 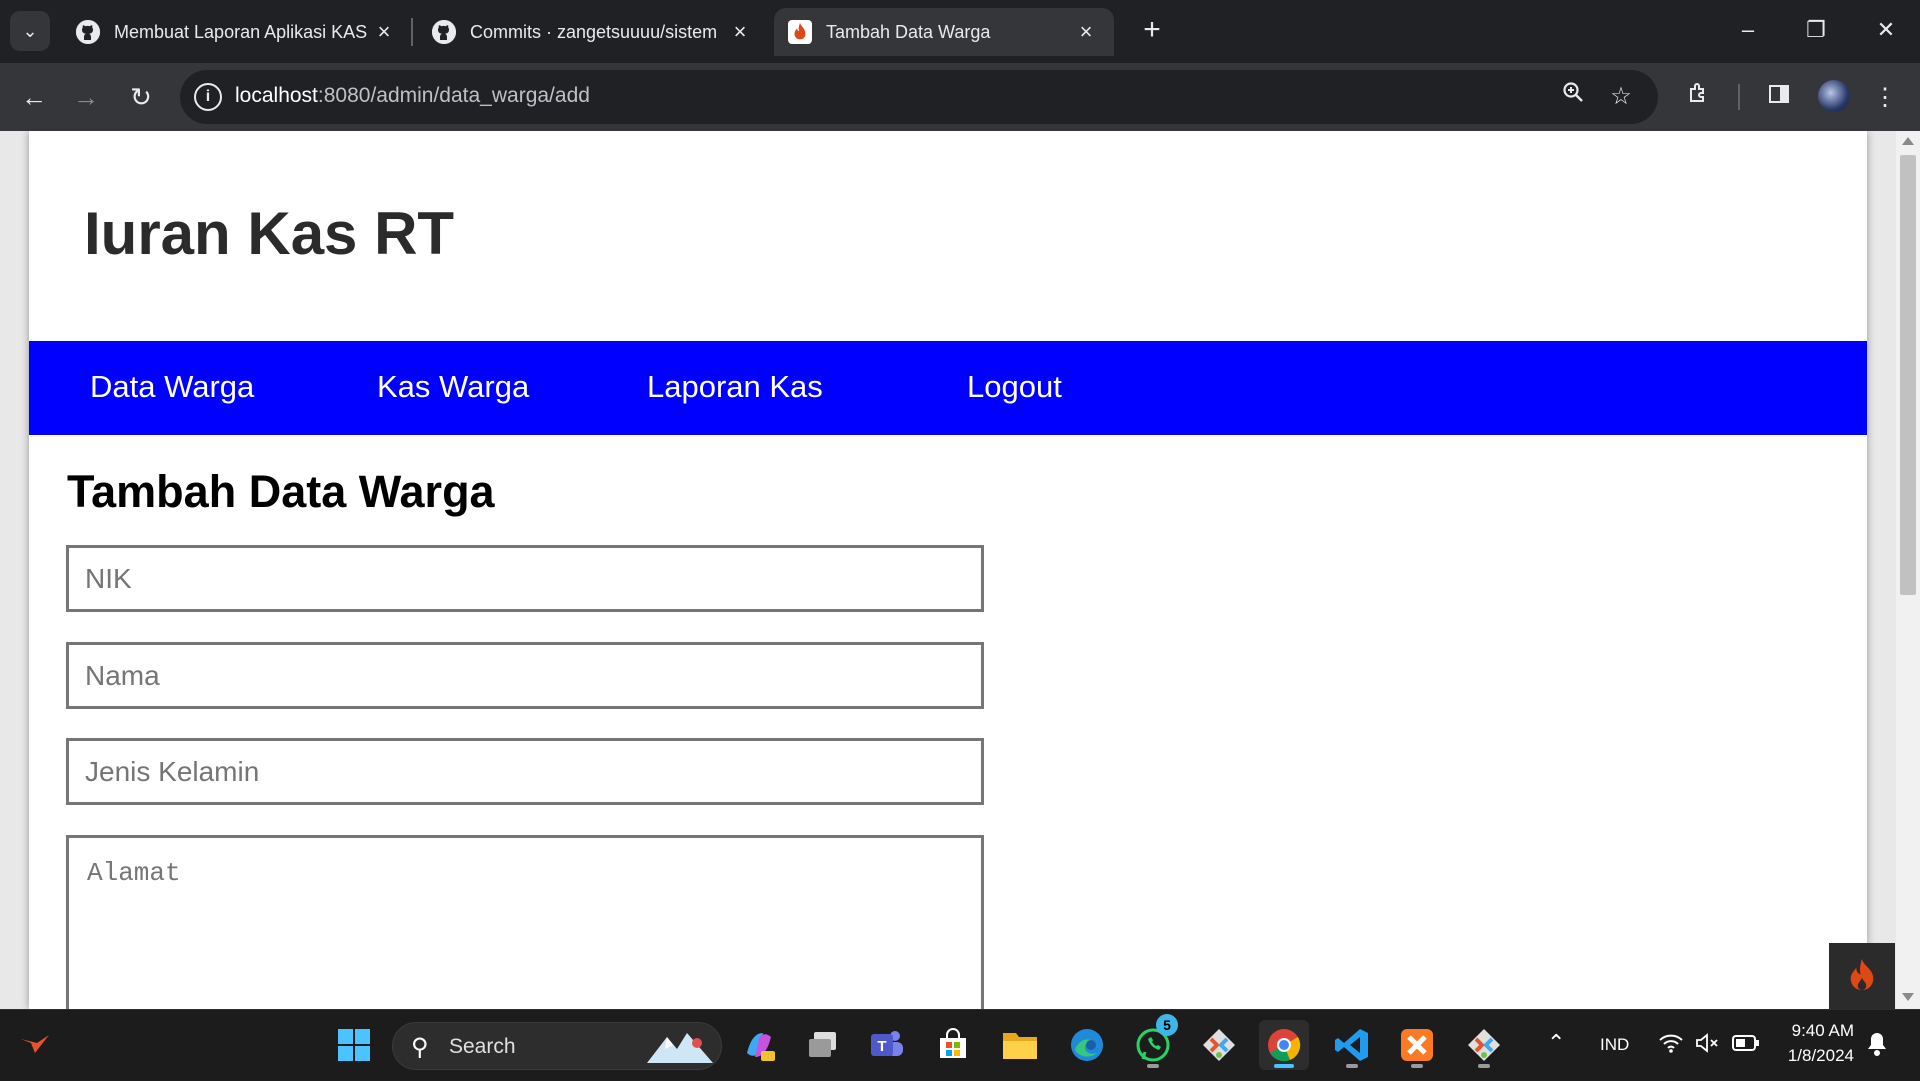 I want to click on widgets-icon, so click(x=35, y=1045).